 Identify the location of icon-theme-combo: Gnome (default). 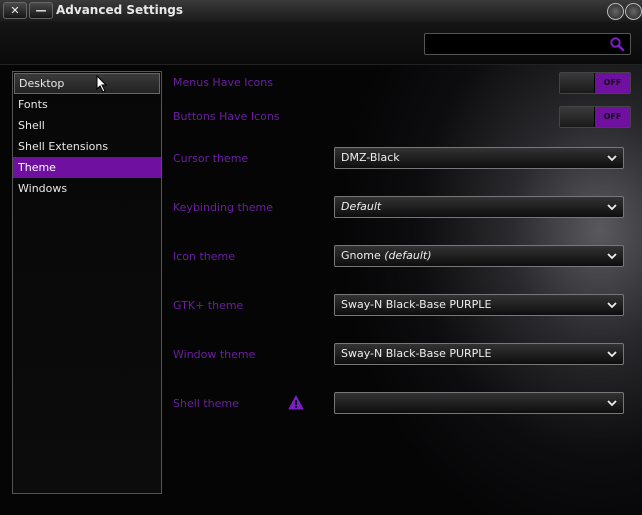
(479, 256).